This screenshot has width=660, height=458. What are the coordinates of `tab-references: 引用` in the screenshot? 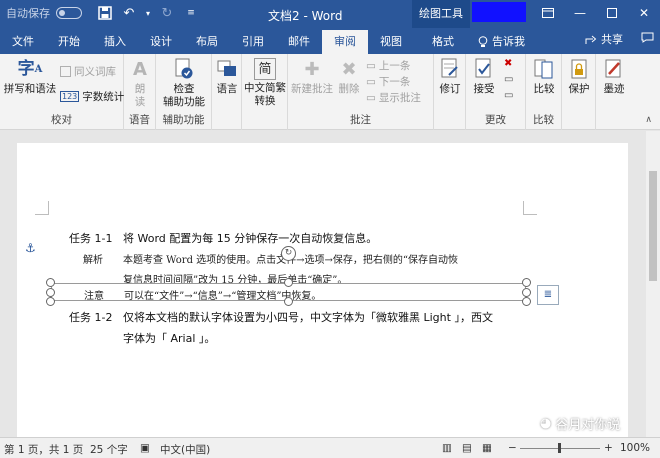 It's located at (253, 42).